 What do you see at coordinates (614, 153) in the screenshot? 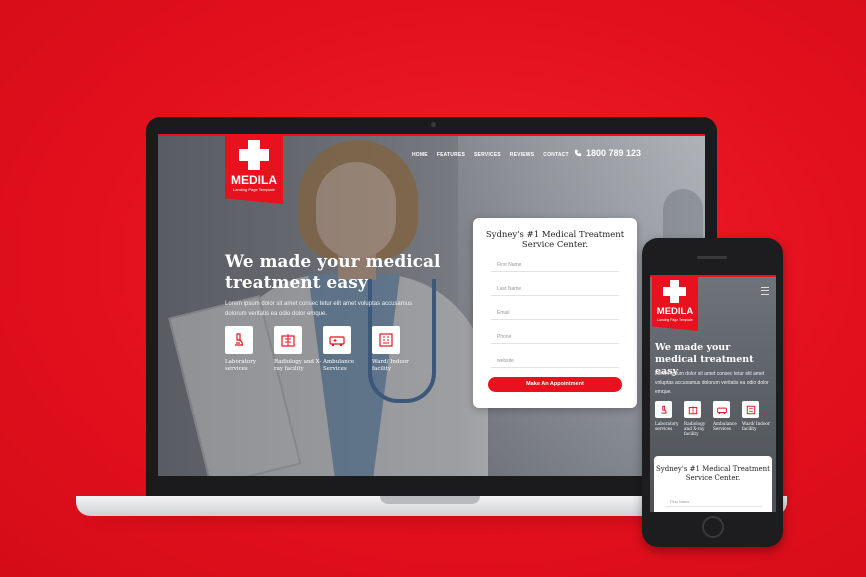
I see `phone-number-text: 1800 789 123` at bounding box center [614, 153].